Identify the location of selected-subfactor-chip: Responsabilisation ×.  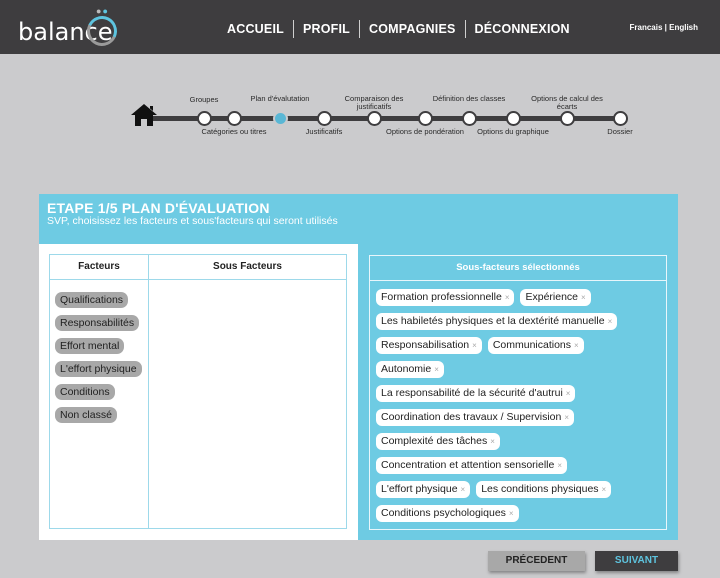
(429, 345).